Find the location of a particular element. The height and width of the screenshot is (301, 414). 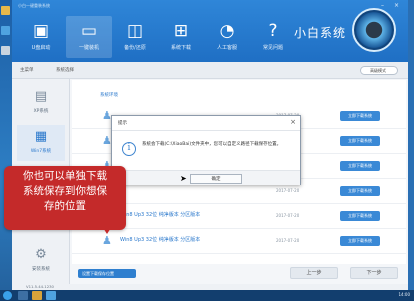

desktop-app-icon is located at coordinates (5, 30).